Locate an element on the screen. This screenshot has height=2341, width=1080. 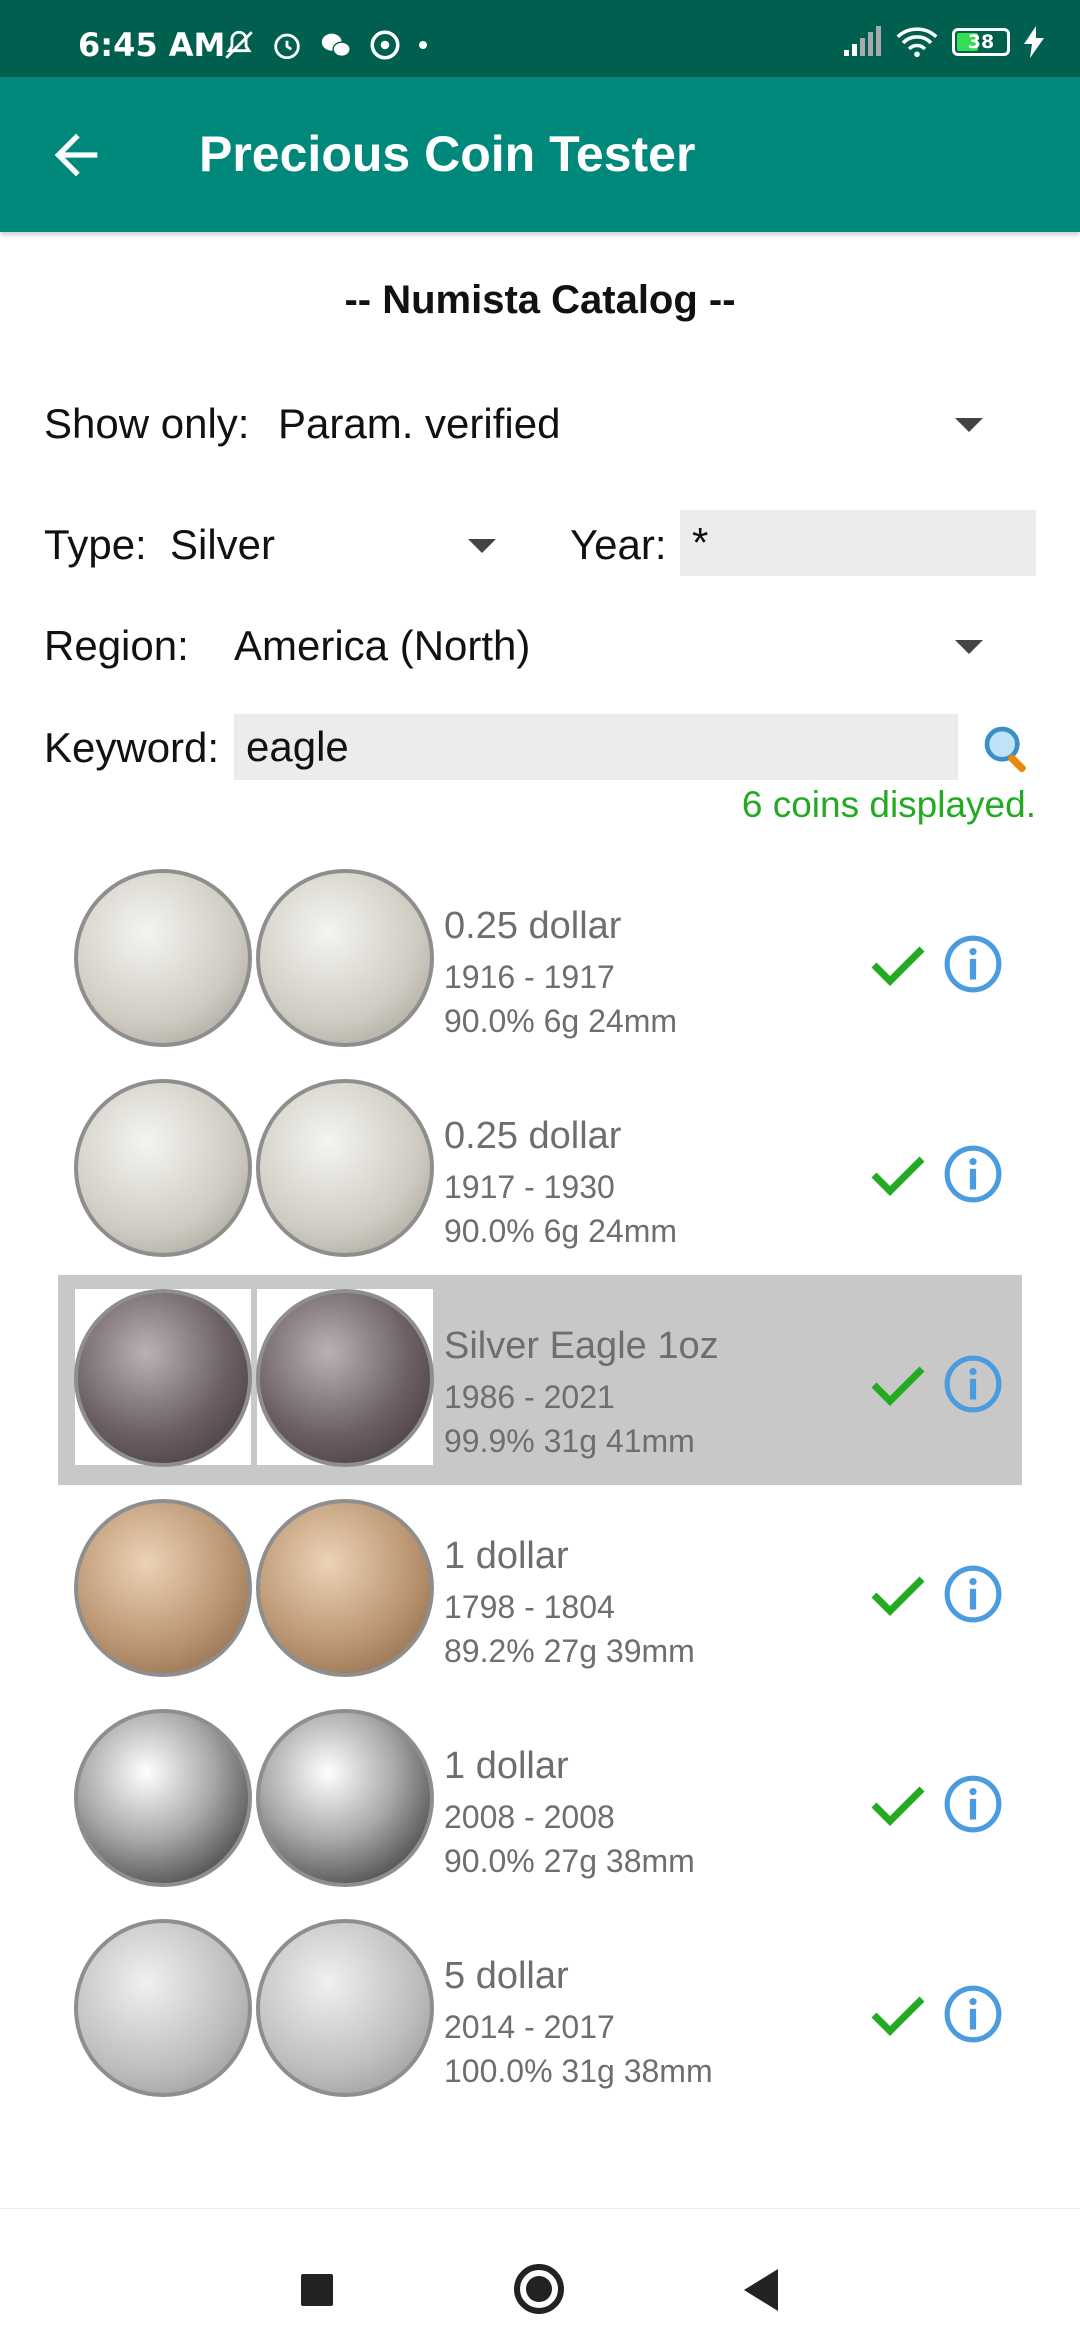
coin-name: Silver Eagle 1oz is located at coordinates (581, 1346).